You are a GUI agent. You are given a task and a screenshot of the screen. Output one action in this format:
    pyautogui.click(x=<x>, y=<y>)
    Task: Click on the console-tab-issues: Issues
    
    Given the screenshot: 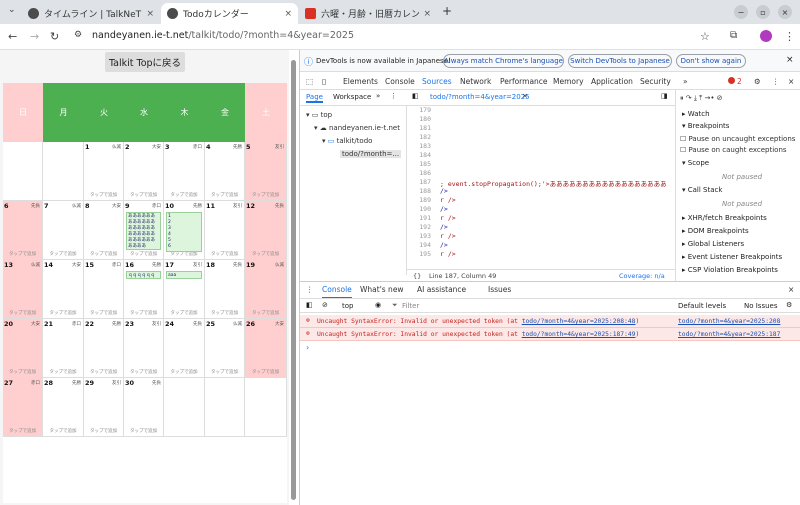 What is the action you would take?
    pyautogui.click(x=499, y=289)
    